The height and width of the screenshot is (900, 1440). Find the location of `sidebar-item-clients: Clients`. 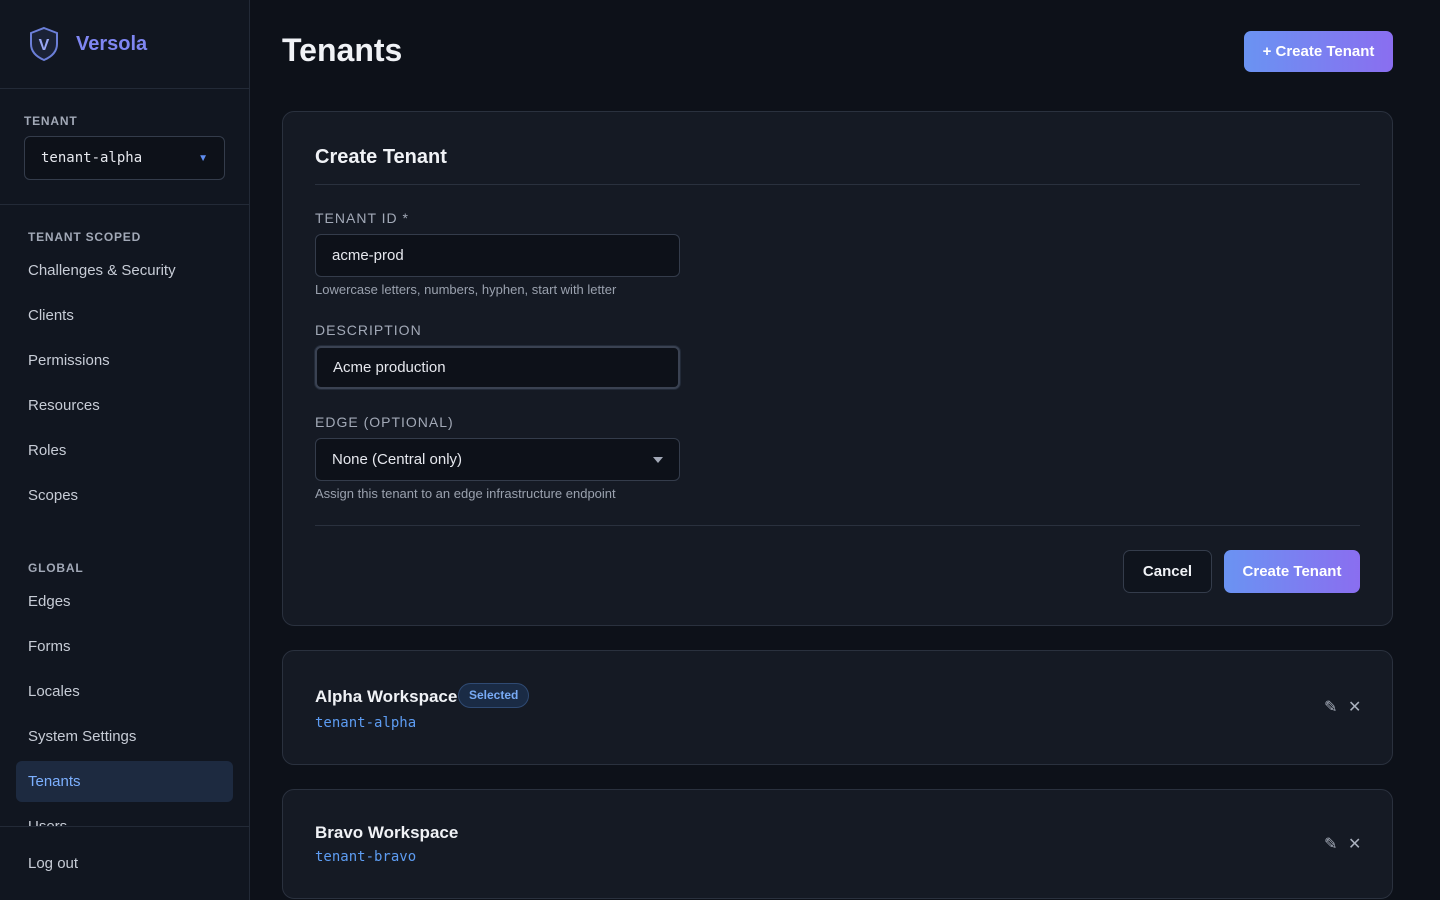

sidebar-item-clients: Clients is located at coordinates (124, 315).